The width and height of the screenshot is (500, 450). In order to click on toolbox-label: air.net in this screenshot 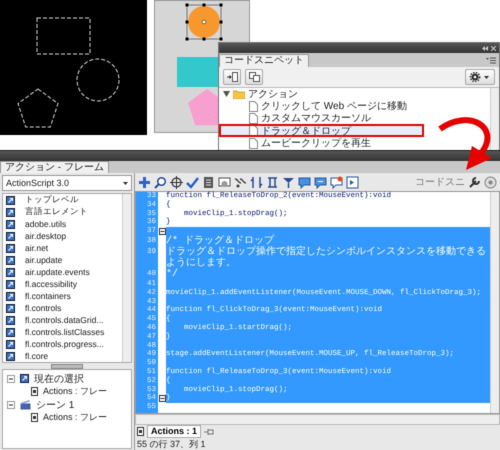, I will do `click(36, 248)`.